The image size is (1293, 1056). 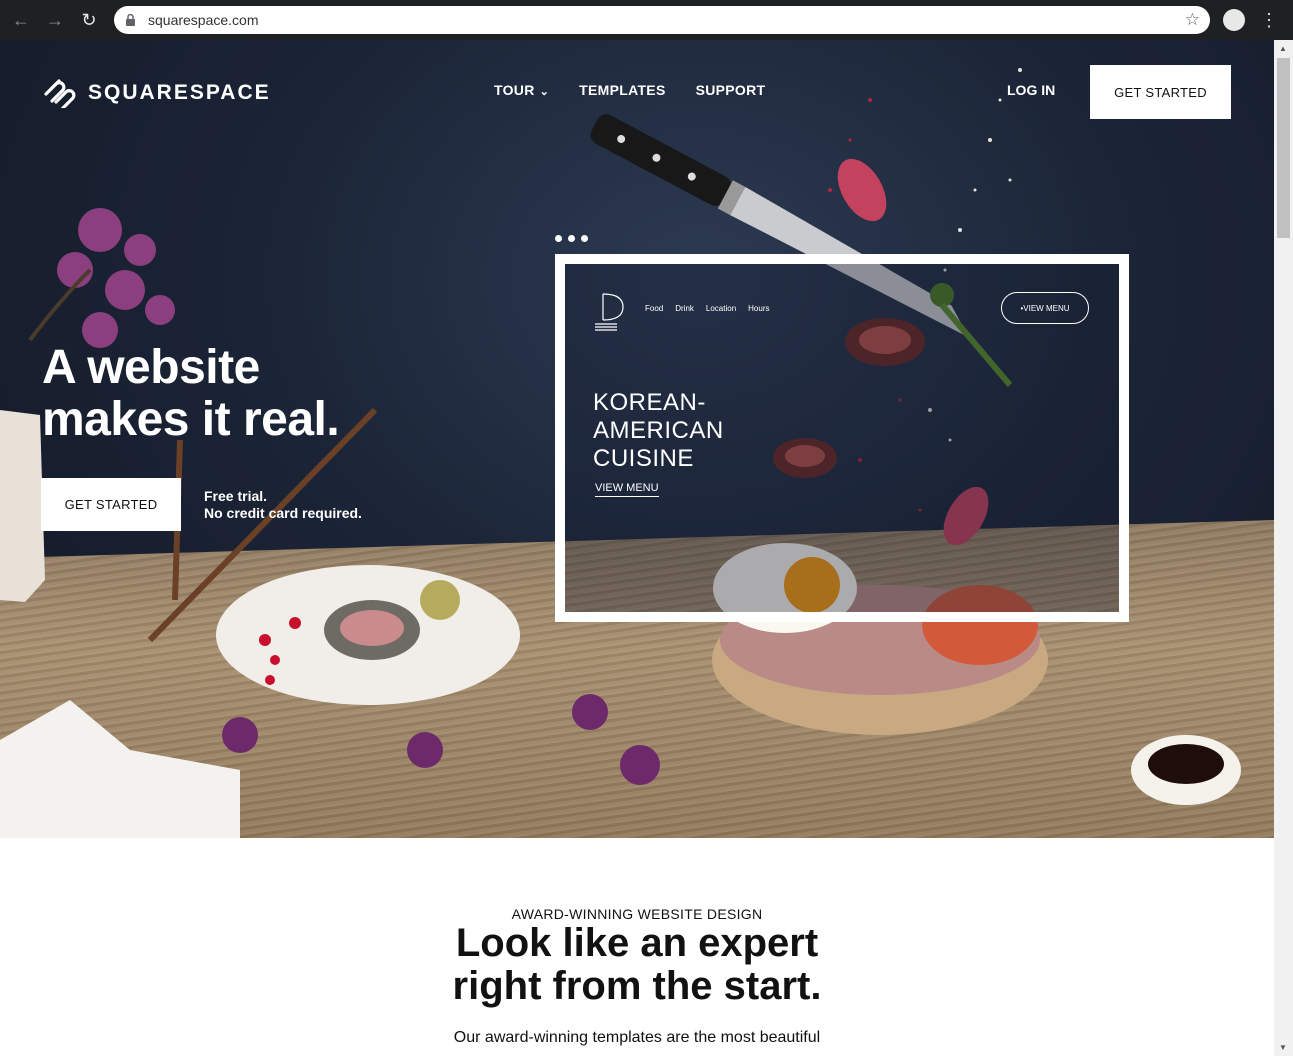 What do you see at coordinates (60, 93) in the screenshot?
I see `squarespace-logo-icon` at bounding box center [60, 93].